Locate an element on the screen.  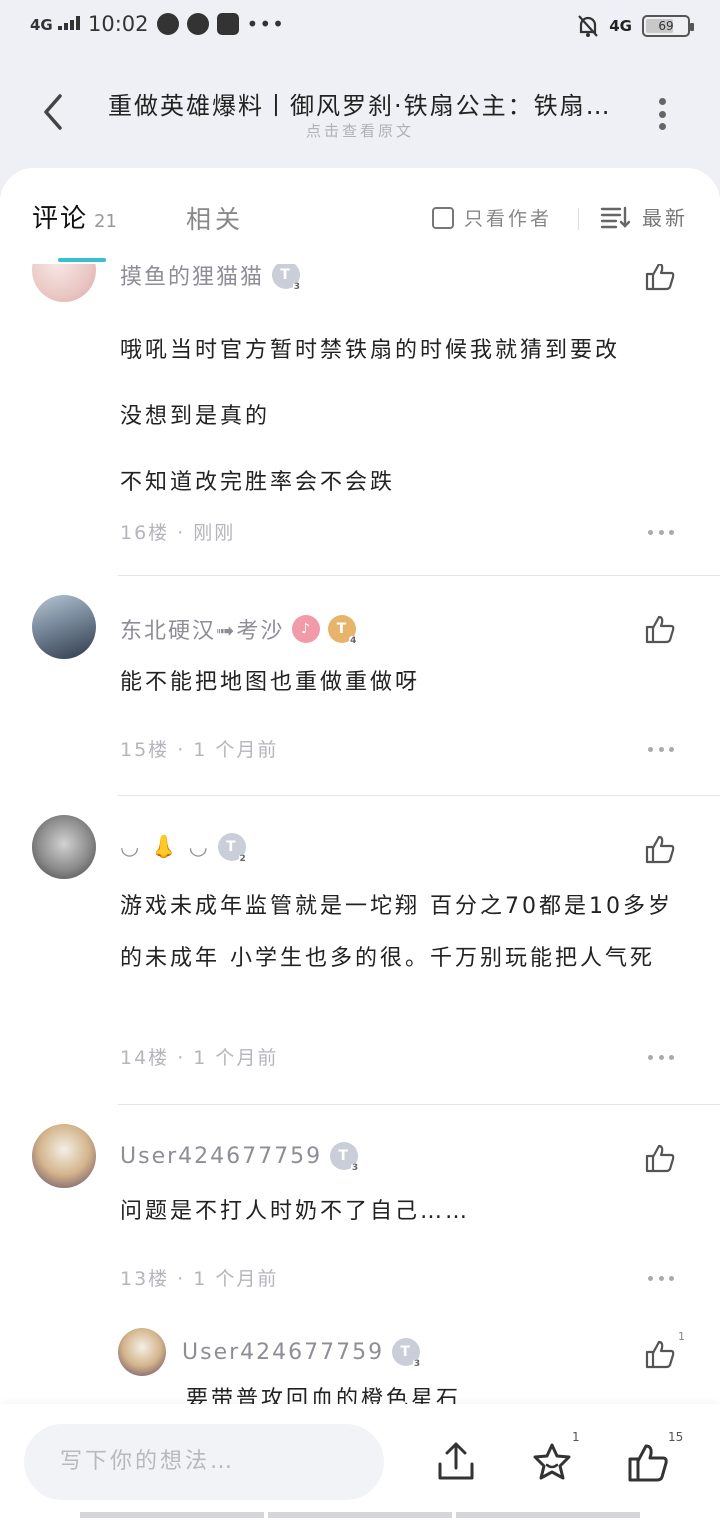
username: 东北硬汉➟考沙 ♪ T4 is located at coordinates (240, 629).